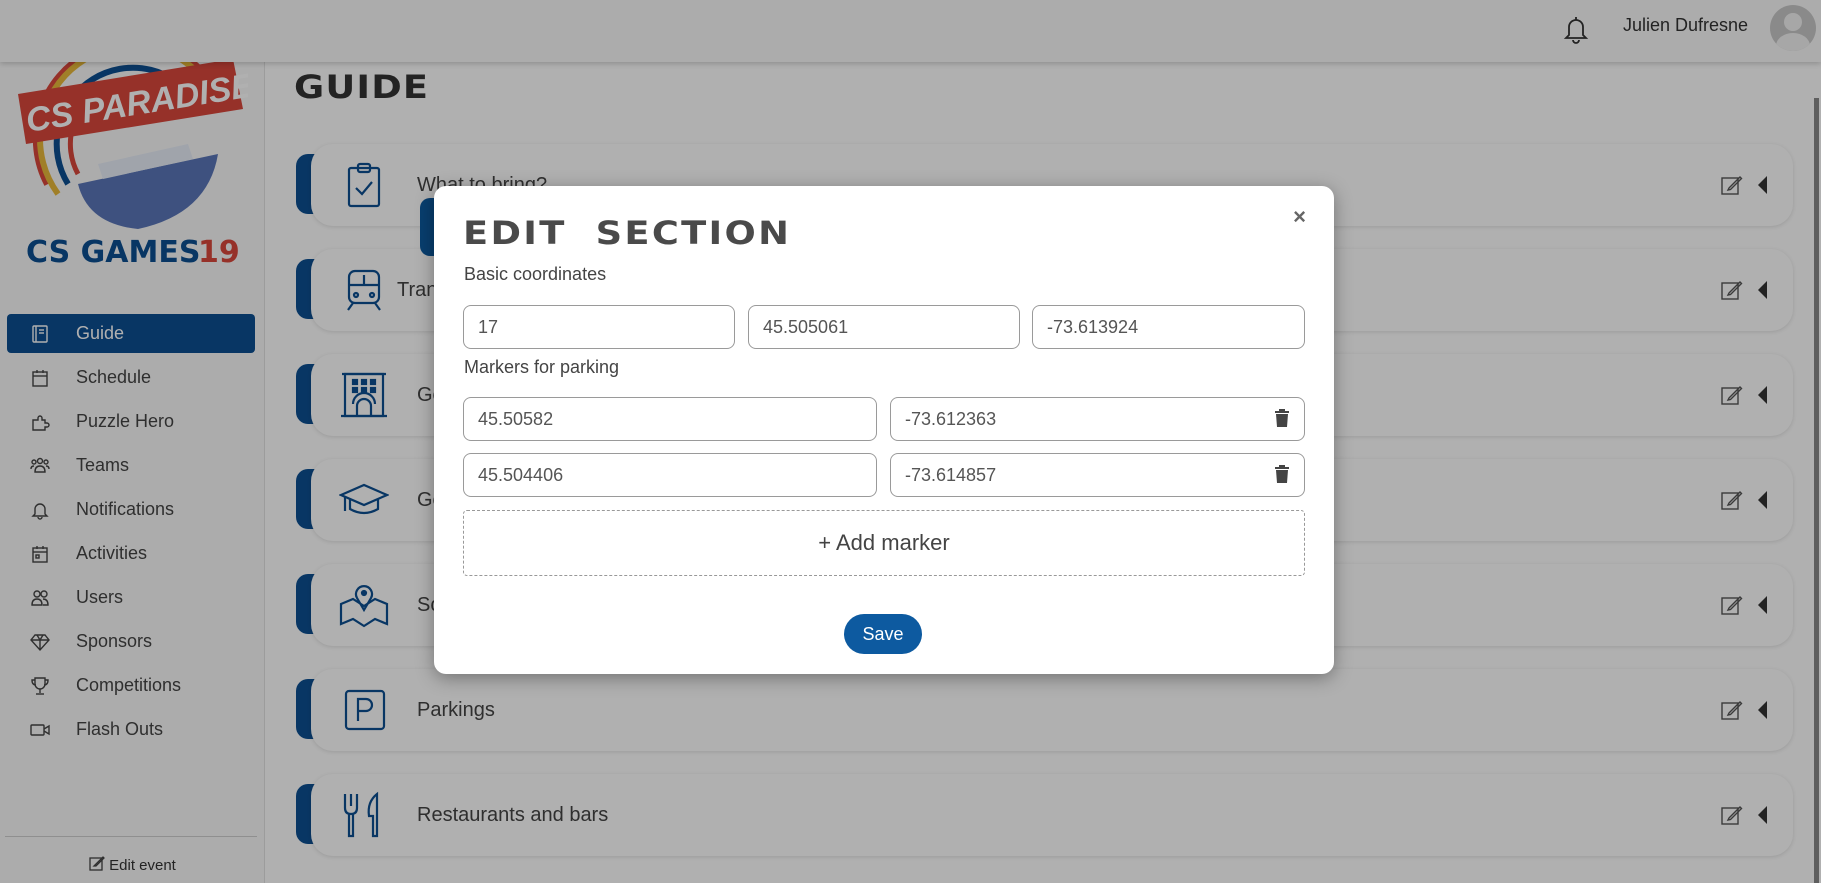 This screenshot has width=1821, height=883. I want to click on add-marker-button: + Add marker, so click(884, 543).